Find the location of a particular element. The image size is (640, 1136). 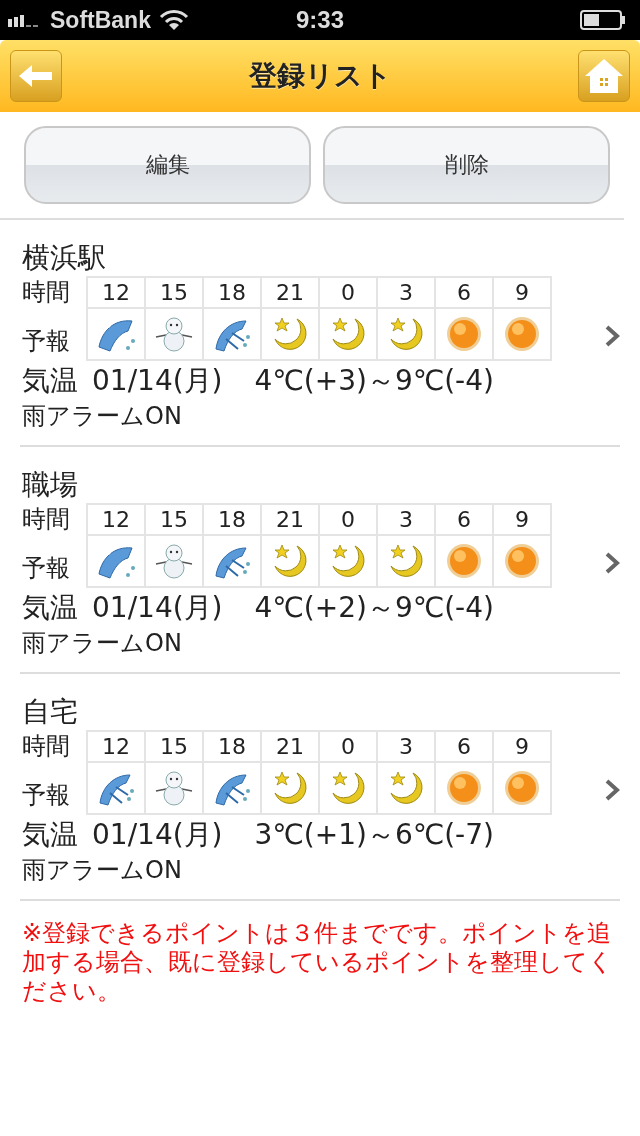

location-name: 自宅 is located at coordinates (50, 712).